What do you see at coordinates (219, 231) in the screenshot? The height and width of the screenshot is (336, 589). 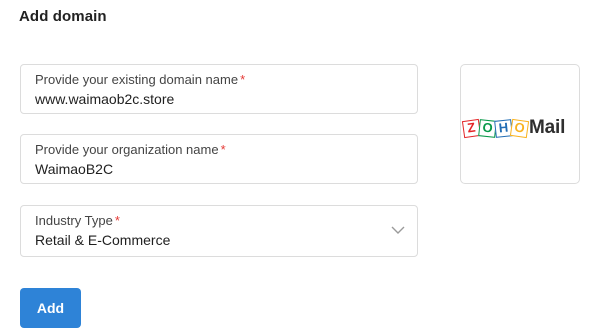 I see `industry-type-select: Industry Type * Retail & E-Commerce` at bounding box center [219, 231].